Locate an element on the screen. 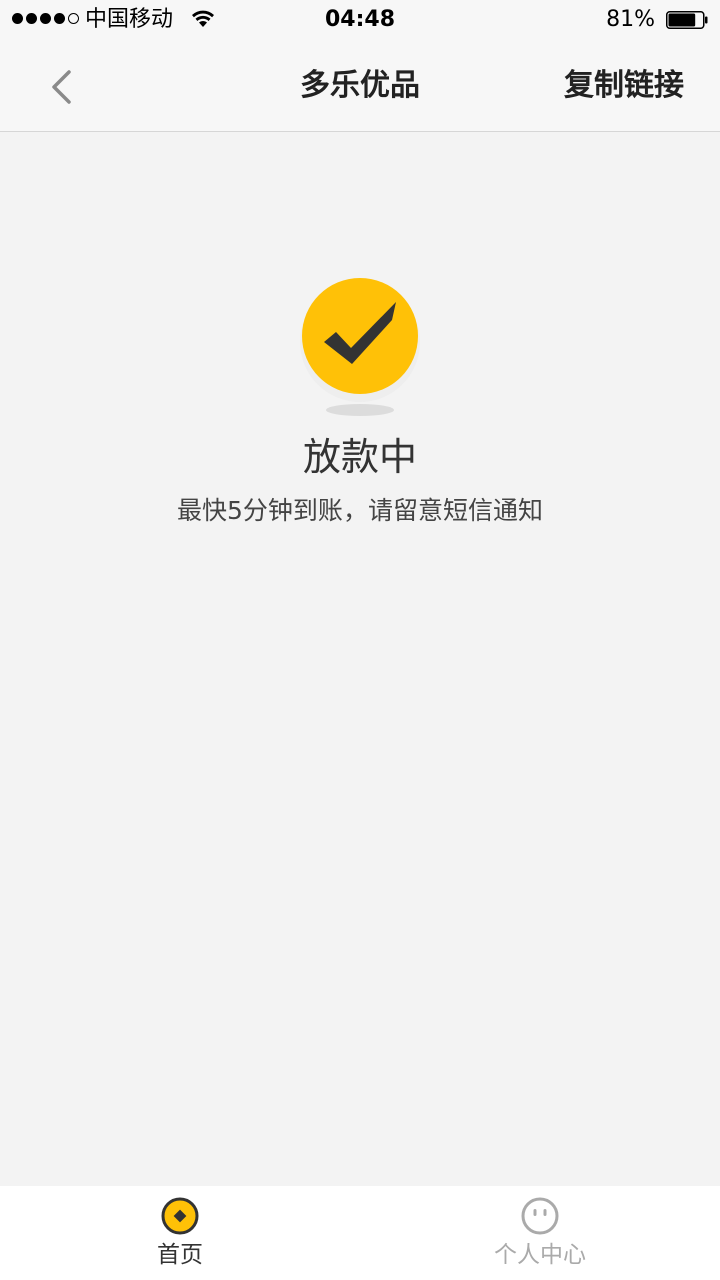 Image resolution: width=720 pixels, height=1280 pixels. tab-home: 首页 is located at coordinates (180, 1233).